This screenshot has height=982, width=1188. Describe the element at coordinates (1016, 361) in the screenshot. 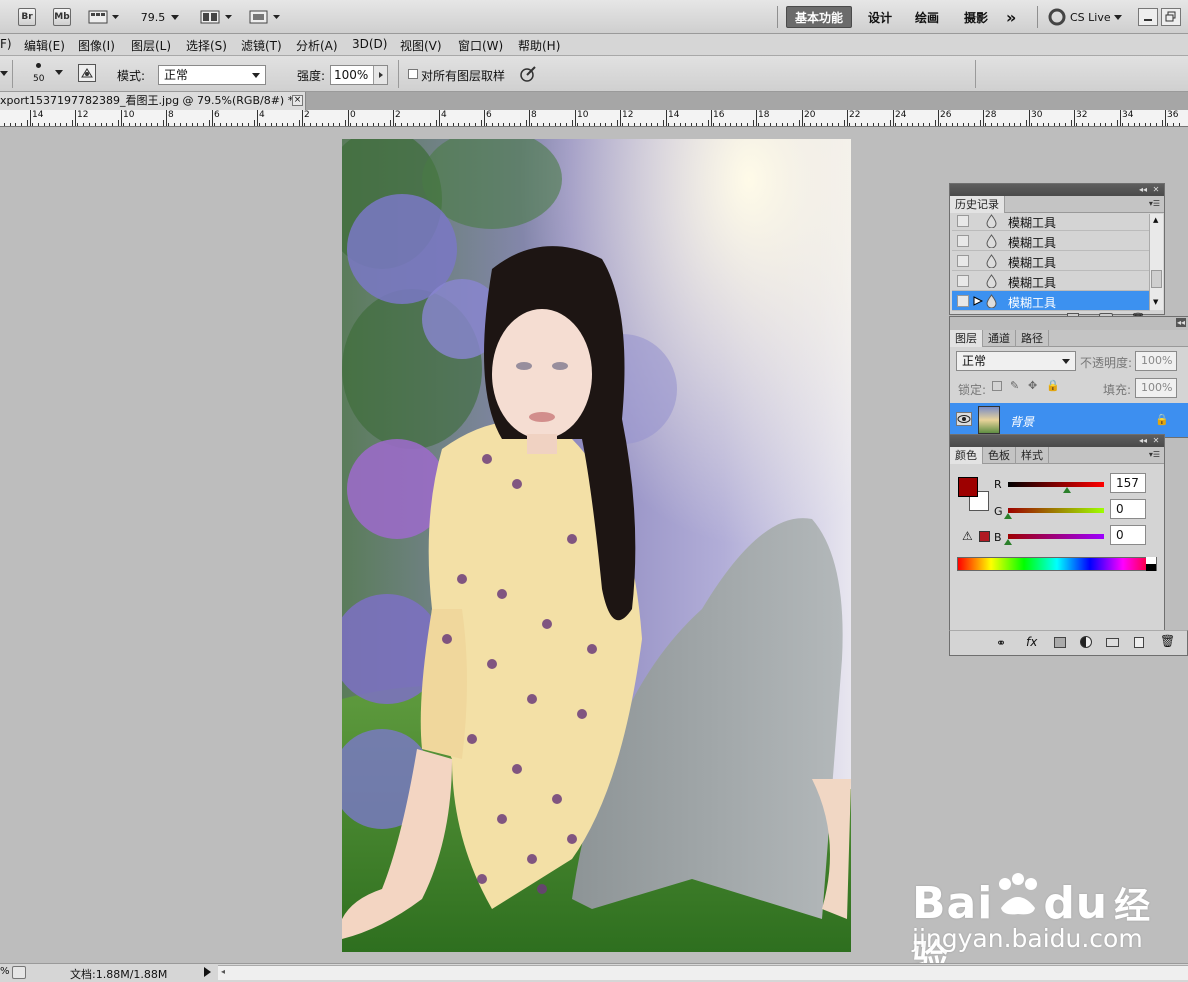

I see `blend-mode-select: 正常` at that location.